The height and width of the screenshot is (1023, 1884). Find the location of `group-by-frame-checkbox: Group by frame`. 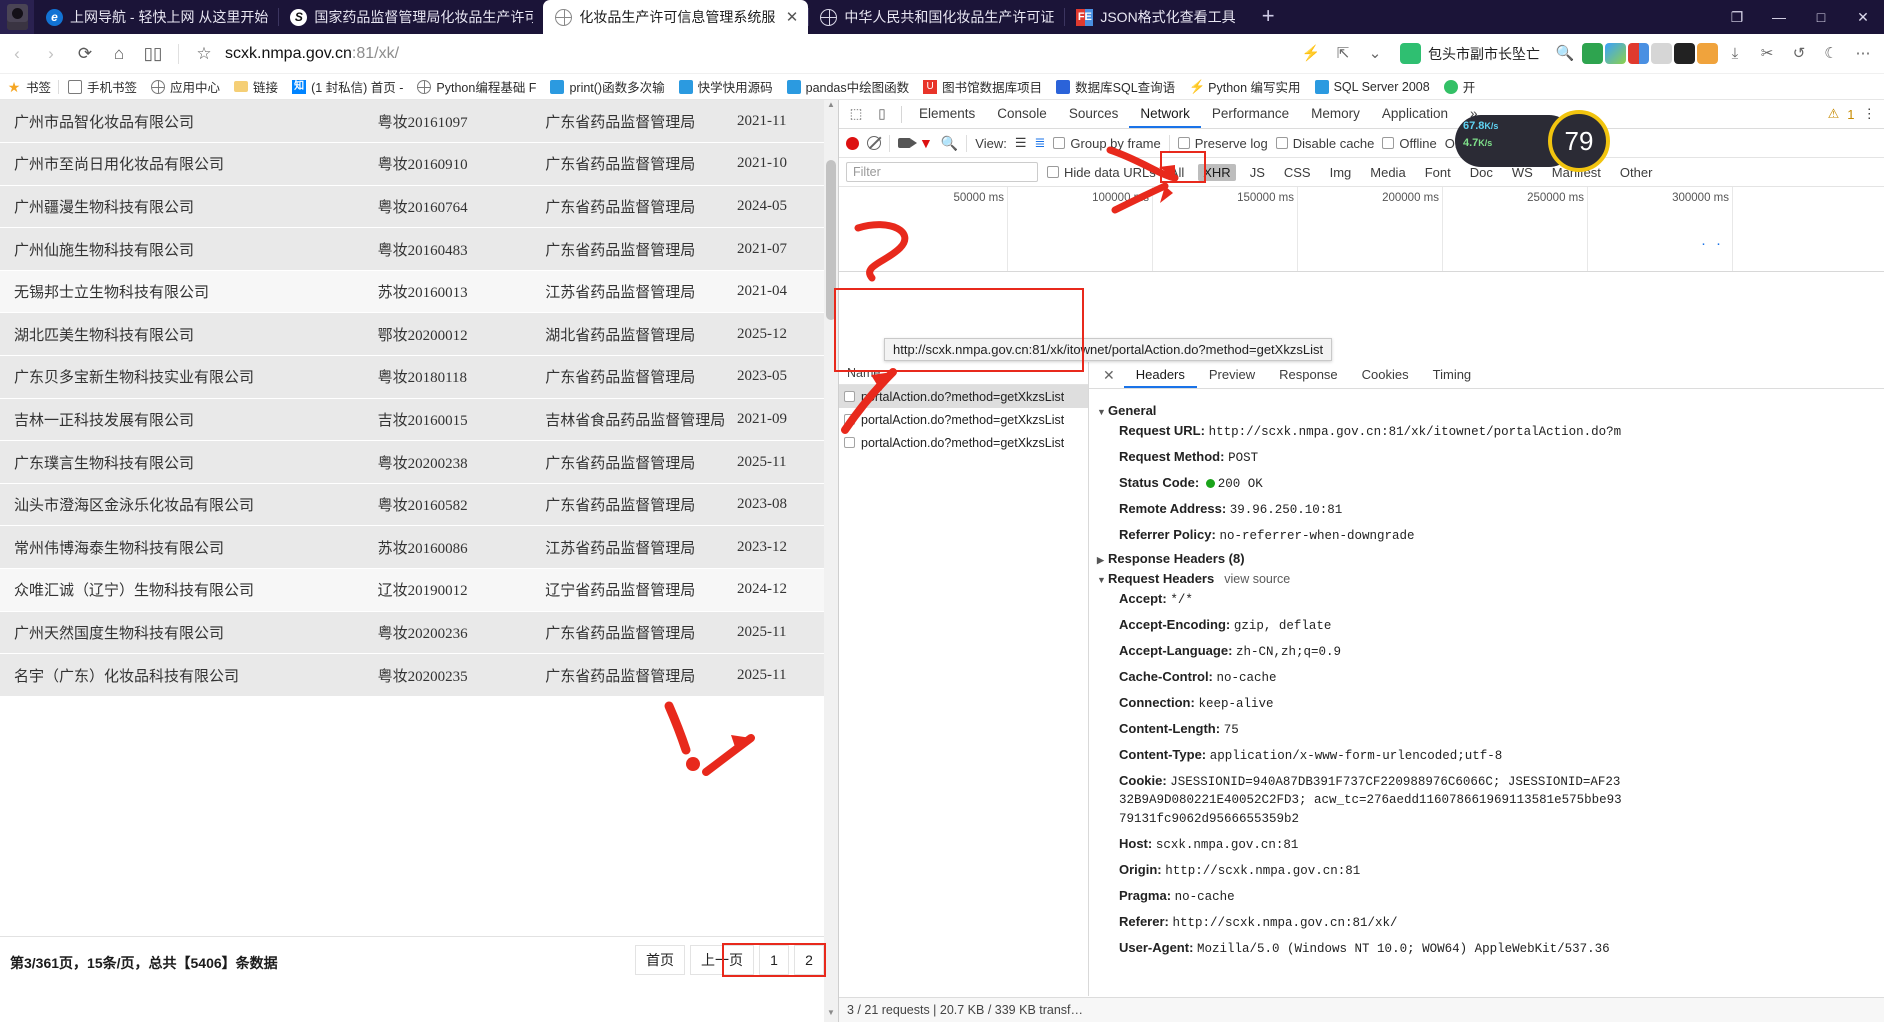

group-by-frame-checkbox: Group by frame is located at coordinates (1107, 143).